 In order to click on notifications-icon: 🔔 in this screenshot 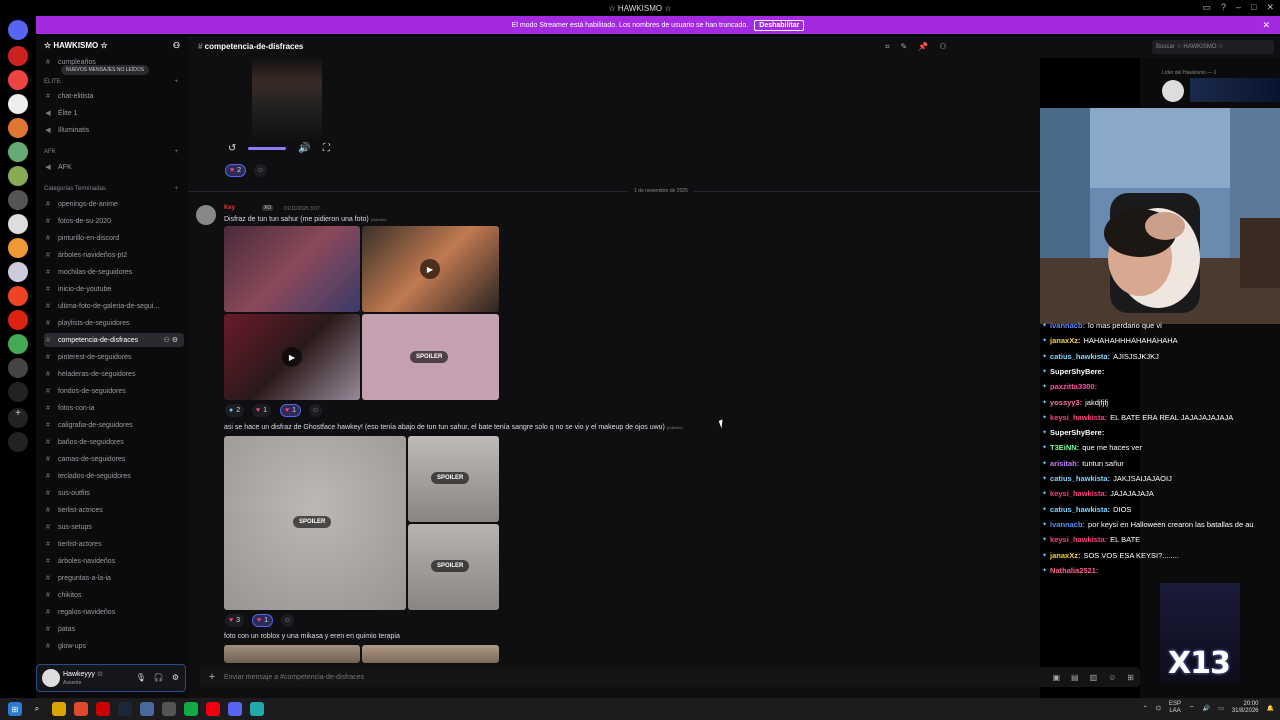, I will do `click(1270, 708)`.